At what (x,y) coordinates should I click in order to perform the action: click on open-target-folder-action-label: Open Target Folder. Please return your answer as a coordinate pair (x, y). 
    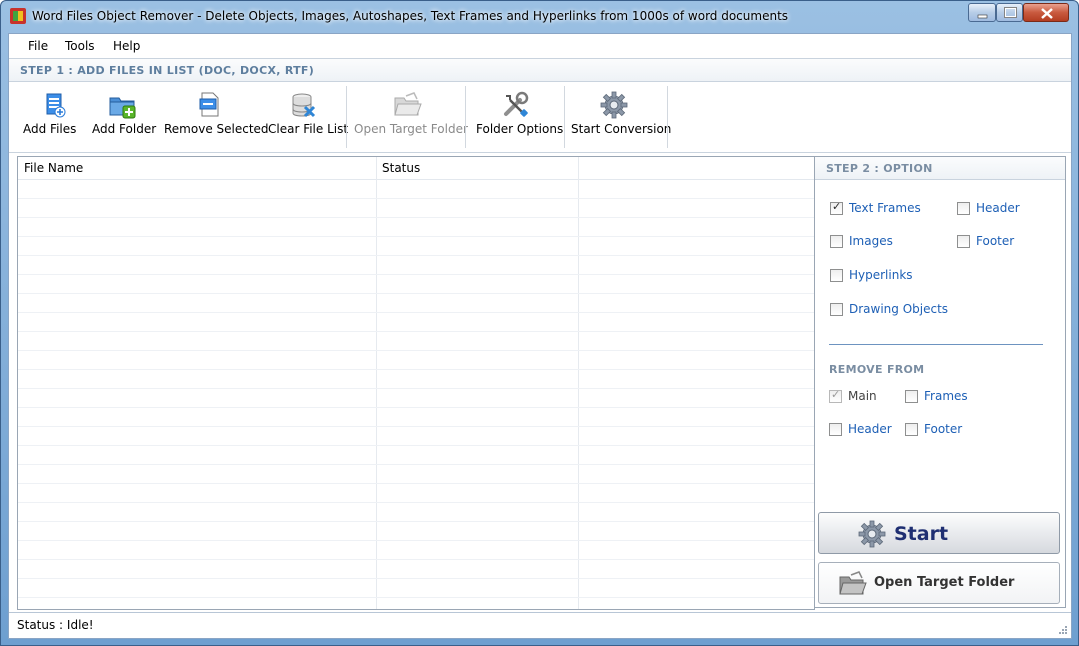
    Looking at the image, I should click on (944, 582).